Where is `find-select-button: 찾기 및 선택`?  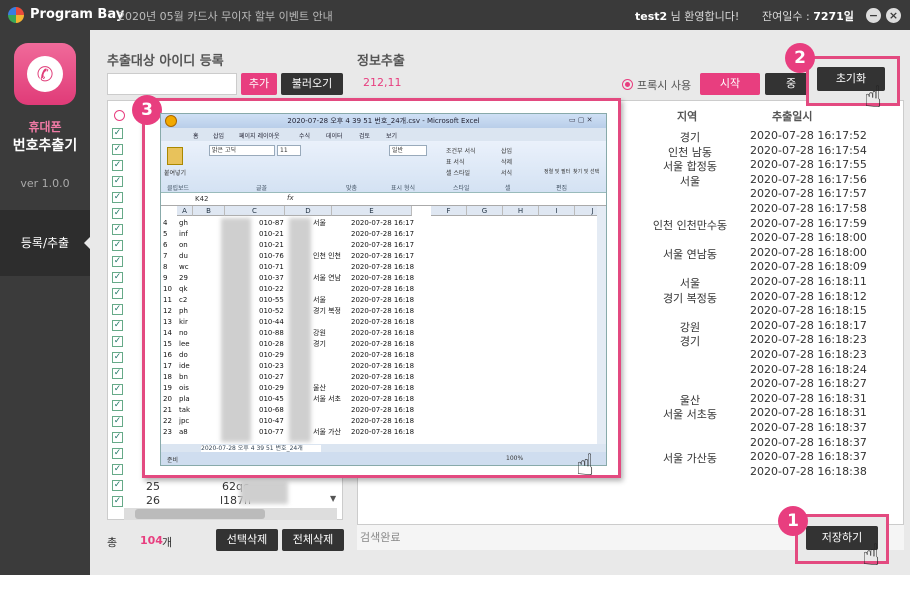
find-select-button: 찾기 및 선택 is located at coordinates (586, 171).